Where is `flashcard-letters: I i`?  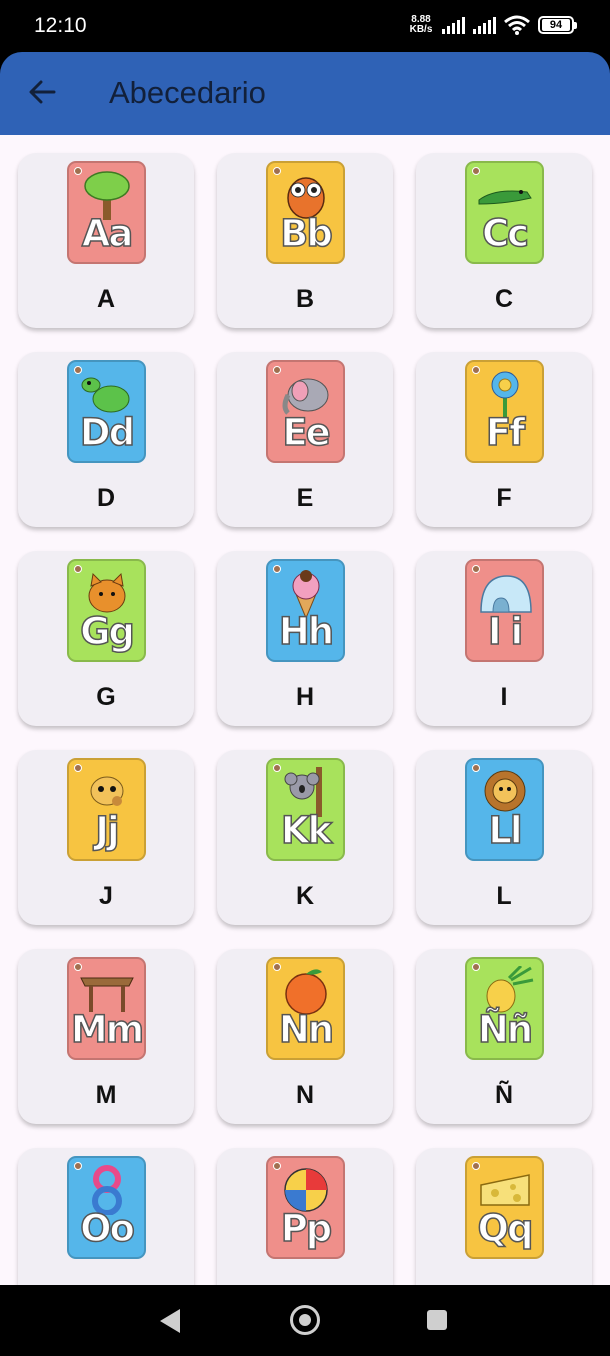 flashcard-letters: I i is located at coordinates (505, 631).